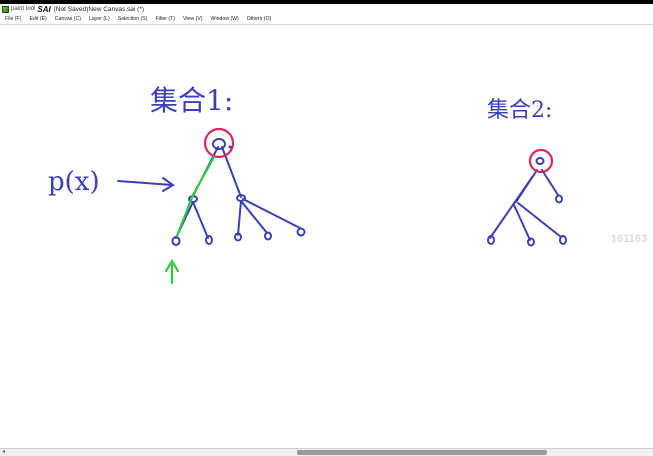  I want to click on right-tree, so click(527, 208).